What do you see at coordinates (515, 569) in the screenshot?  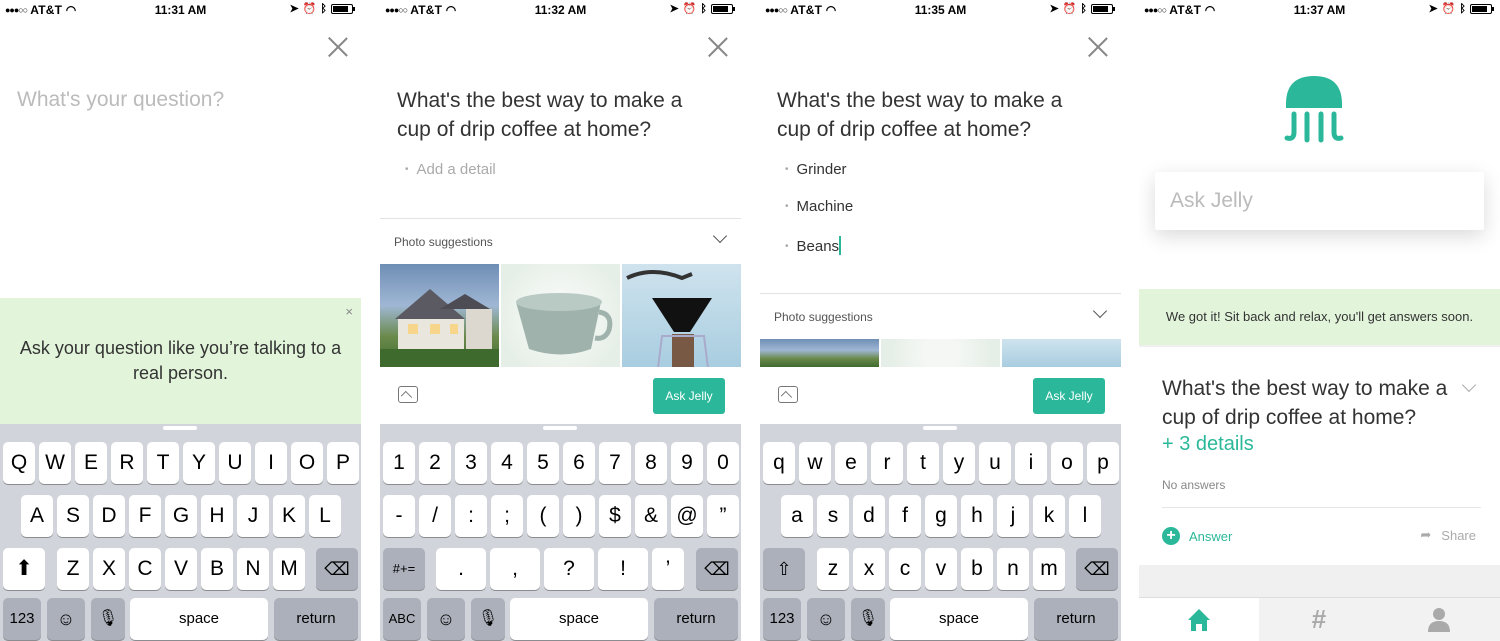 I see `key: ,` at bounding box center [515, 569].